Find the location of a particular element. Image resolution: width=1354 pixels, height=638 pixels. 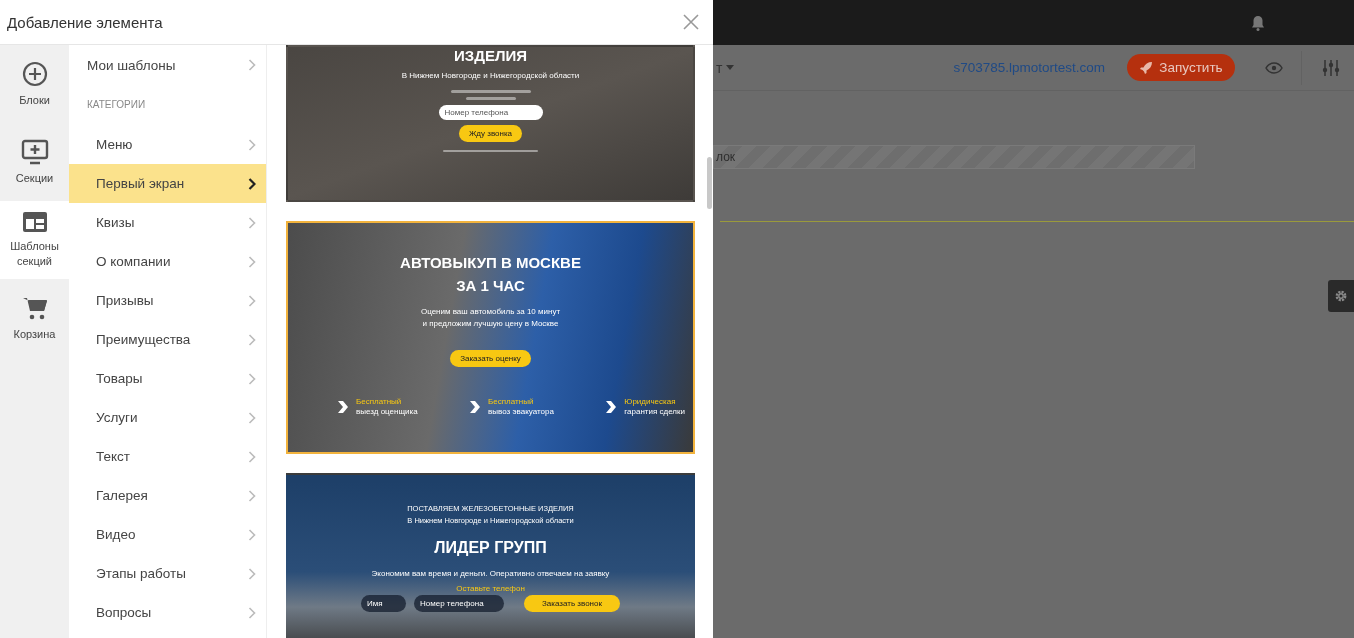

eye-icon is located at coordinates (1274, 67).